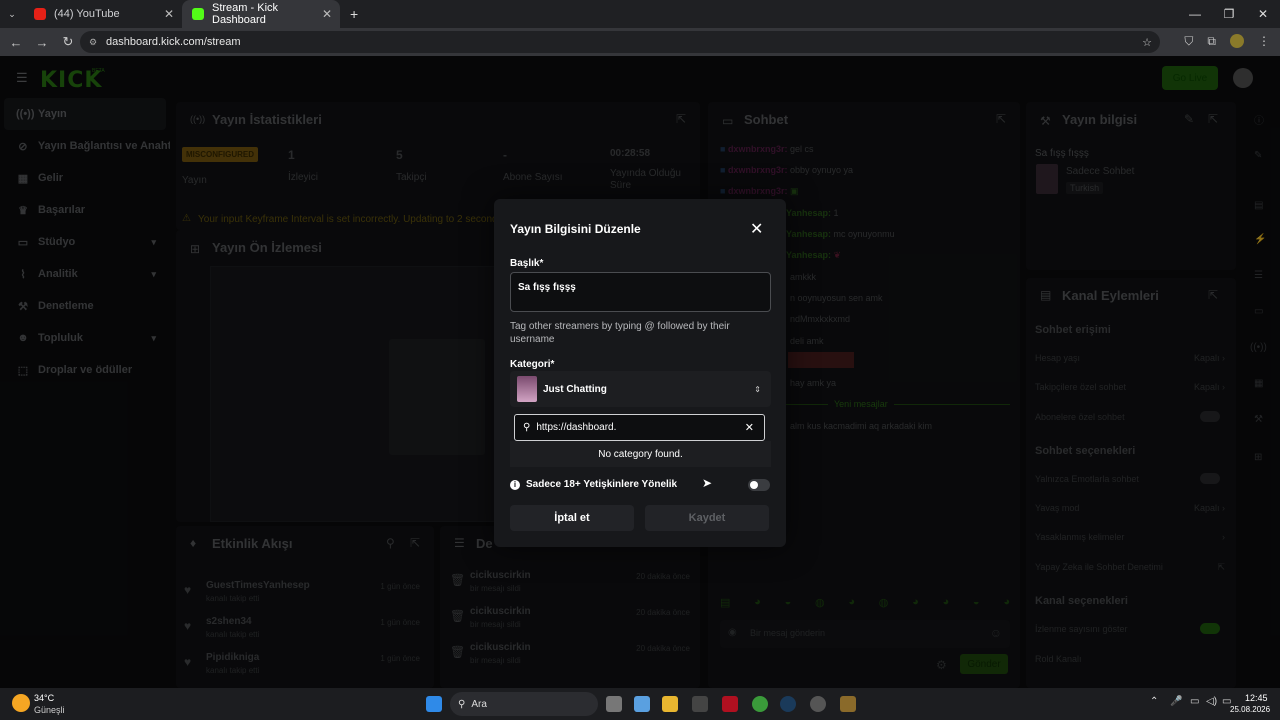 The width and height of the screenshot is (1280, 720). Describe the element at coordinates (640, 292) in the screenshot. I see `title-input: Sa fışş fışşş` at that location.